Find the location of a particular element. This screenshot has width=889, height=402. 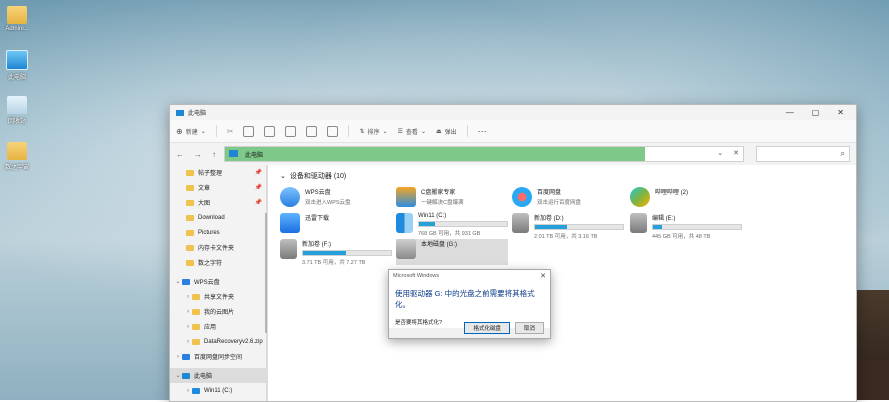

close-icon: ✕ is located at coordinates (736, 153).